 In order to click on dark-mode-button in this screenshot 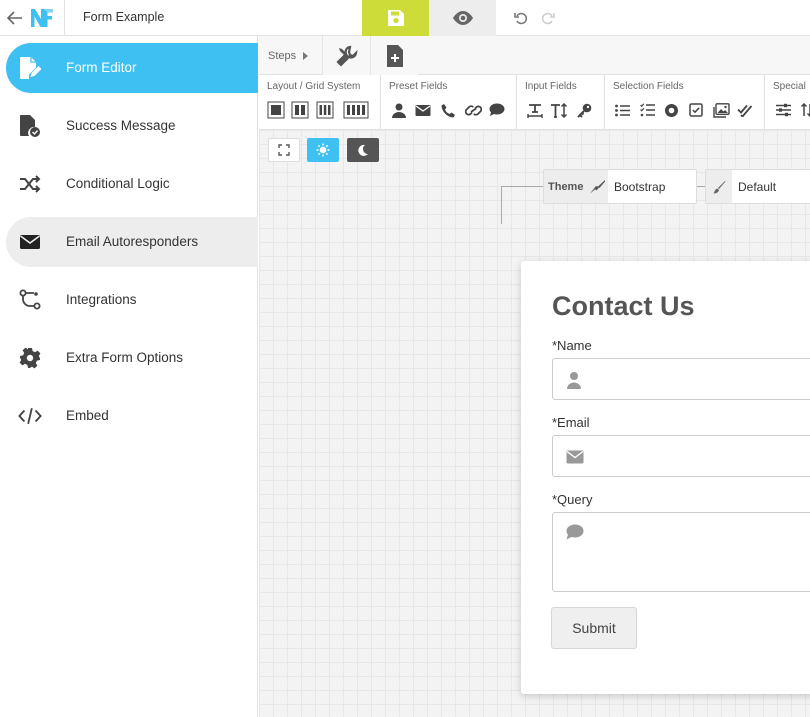, I will do `click(363, 150)`.